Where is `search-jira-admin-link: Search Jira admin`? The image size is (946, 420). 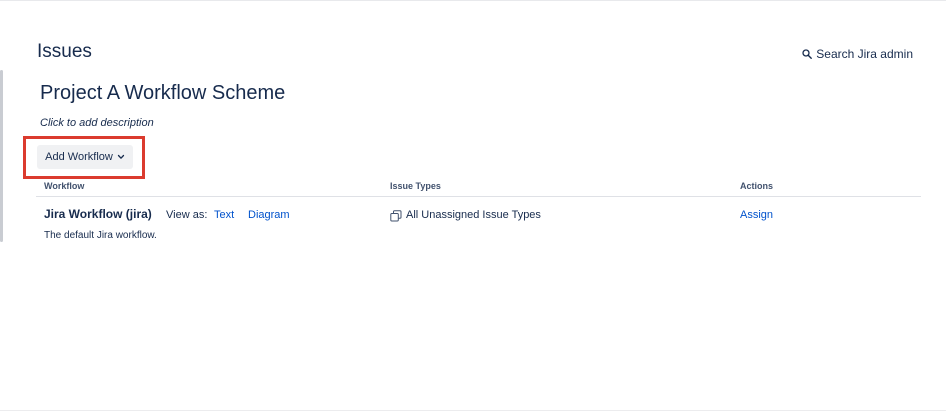 search-jira-admin-link: Search Jira admin is located at coordinates (857, 54).